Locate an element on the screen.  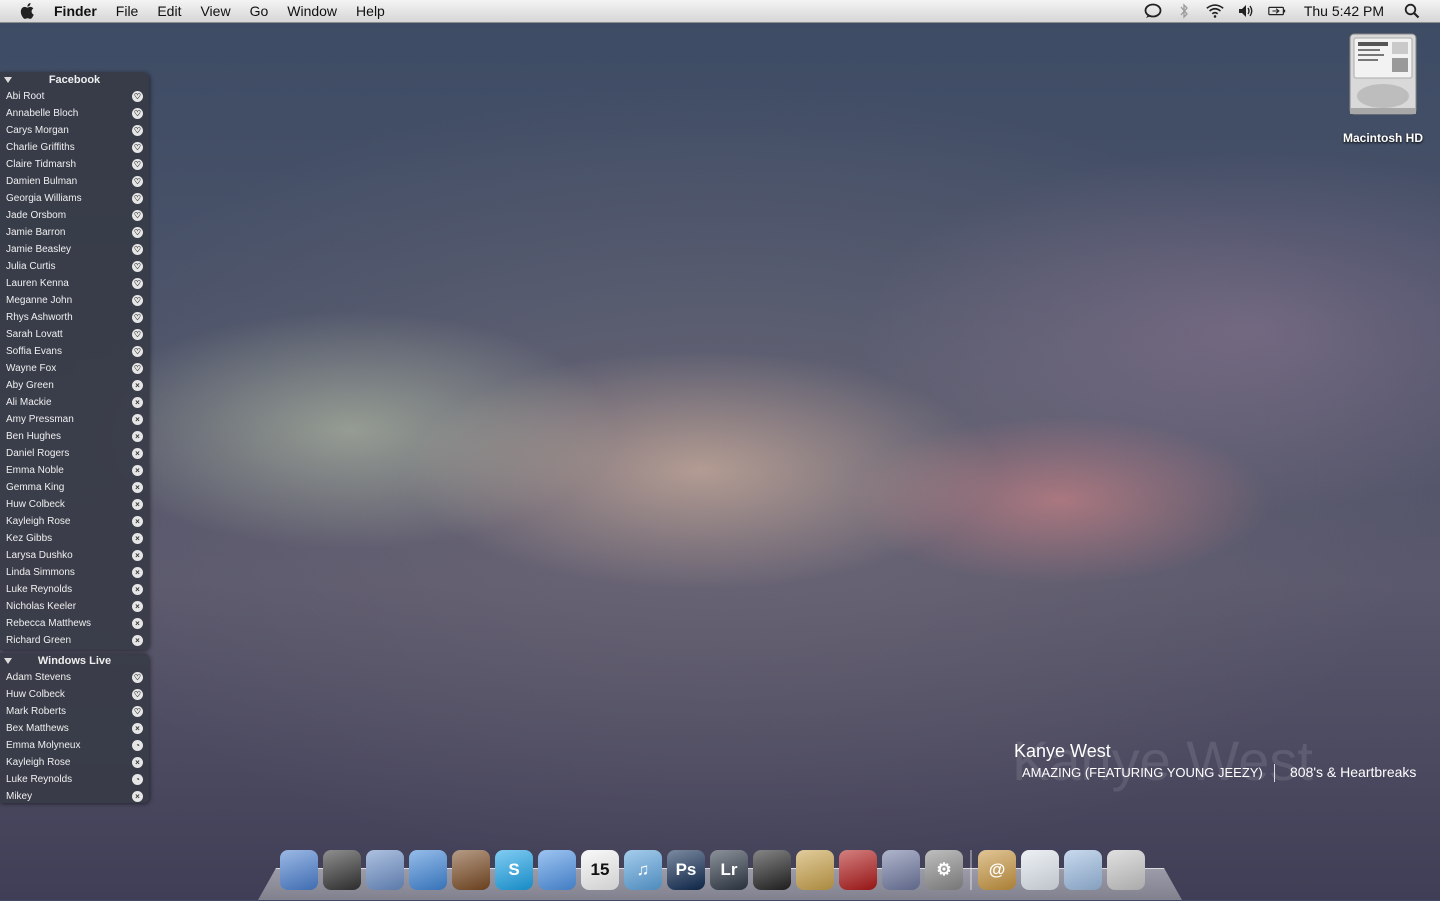
skype-icon: S is located at coordinates (514, 870).